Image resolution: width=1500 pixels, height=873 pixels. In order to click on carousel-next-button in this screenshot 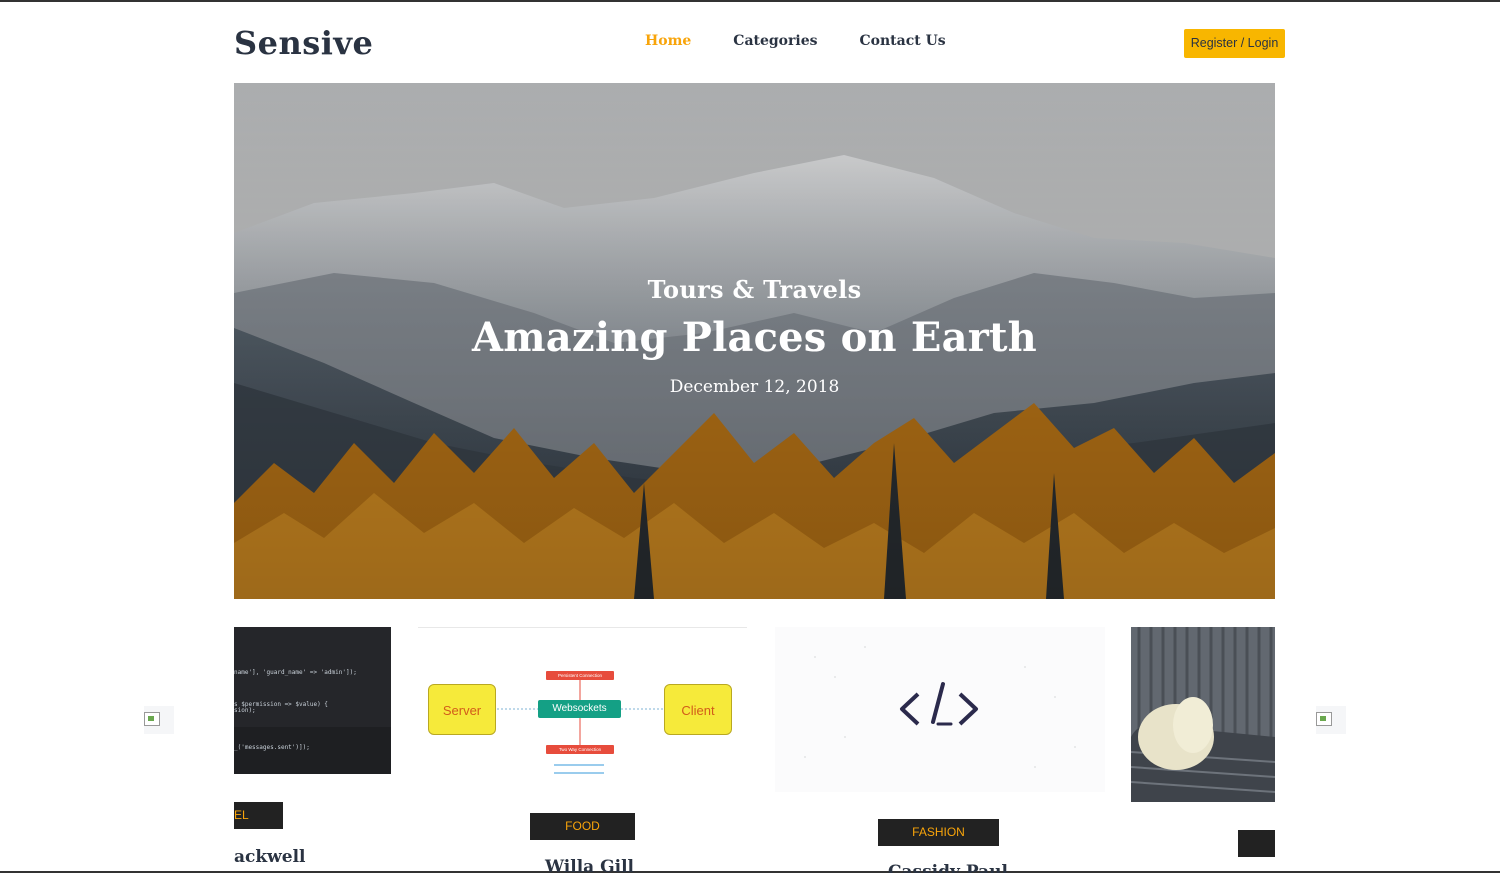, I will do `click(1331, 720)`.